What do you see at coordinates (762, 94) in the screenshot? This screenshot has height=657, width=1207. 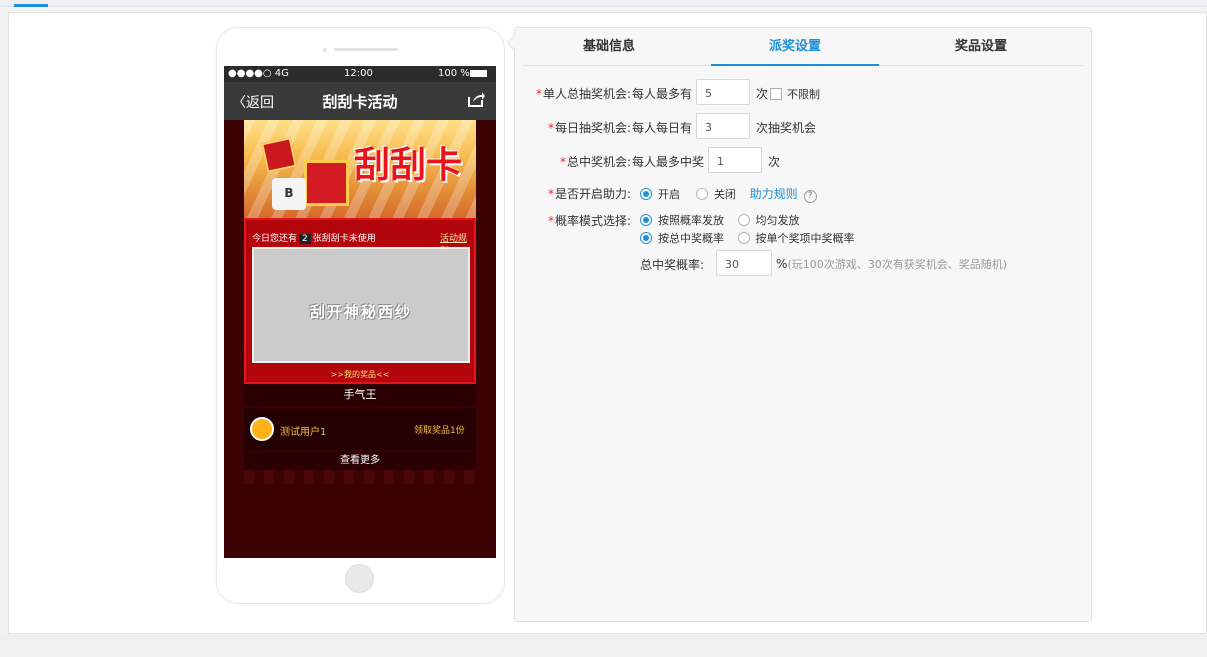 I see `total-chance-unit: 次` at bounding box center [762, 94].